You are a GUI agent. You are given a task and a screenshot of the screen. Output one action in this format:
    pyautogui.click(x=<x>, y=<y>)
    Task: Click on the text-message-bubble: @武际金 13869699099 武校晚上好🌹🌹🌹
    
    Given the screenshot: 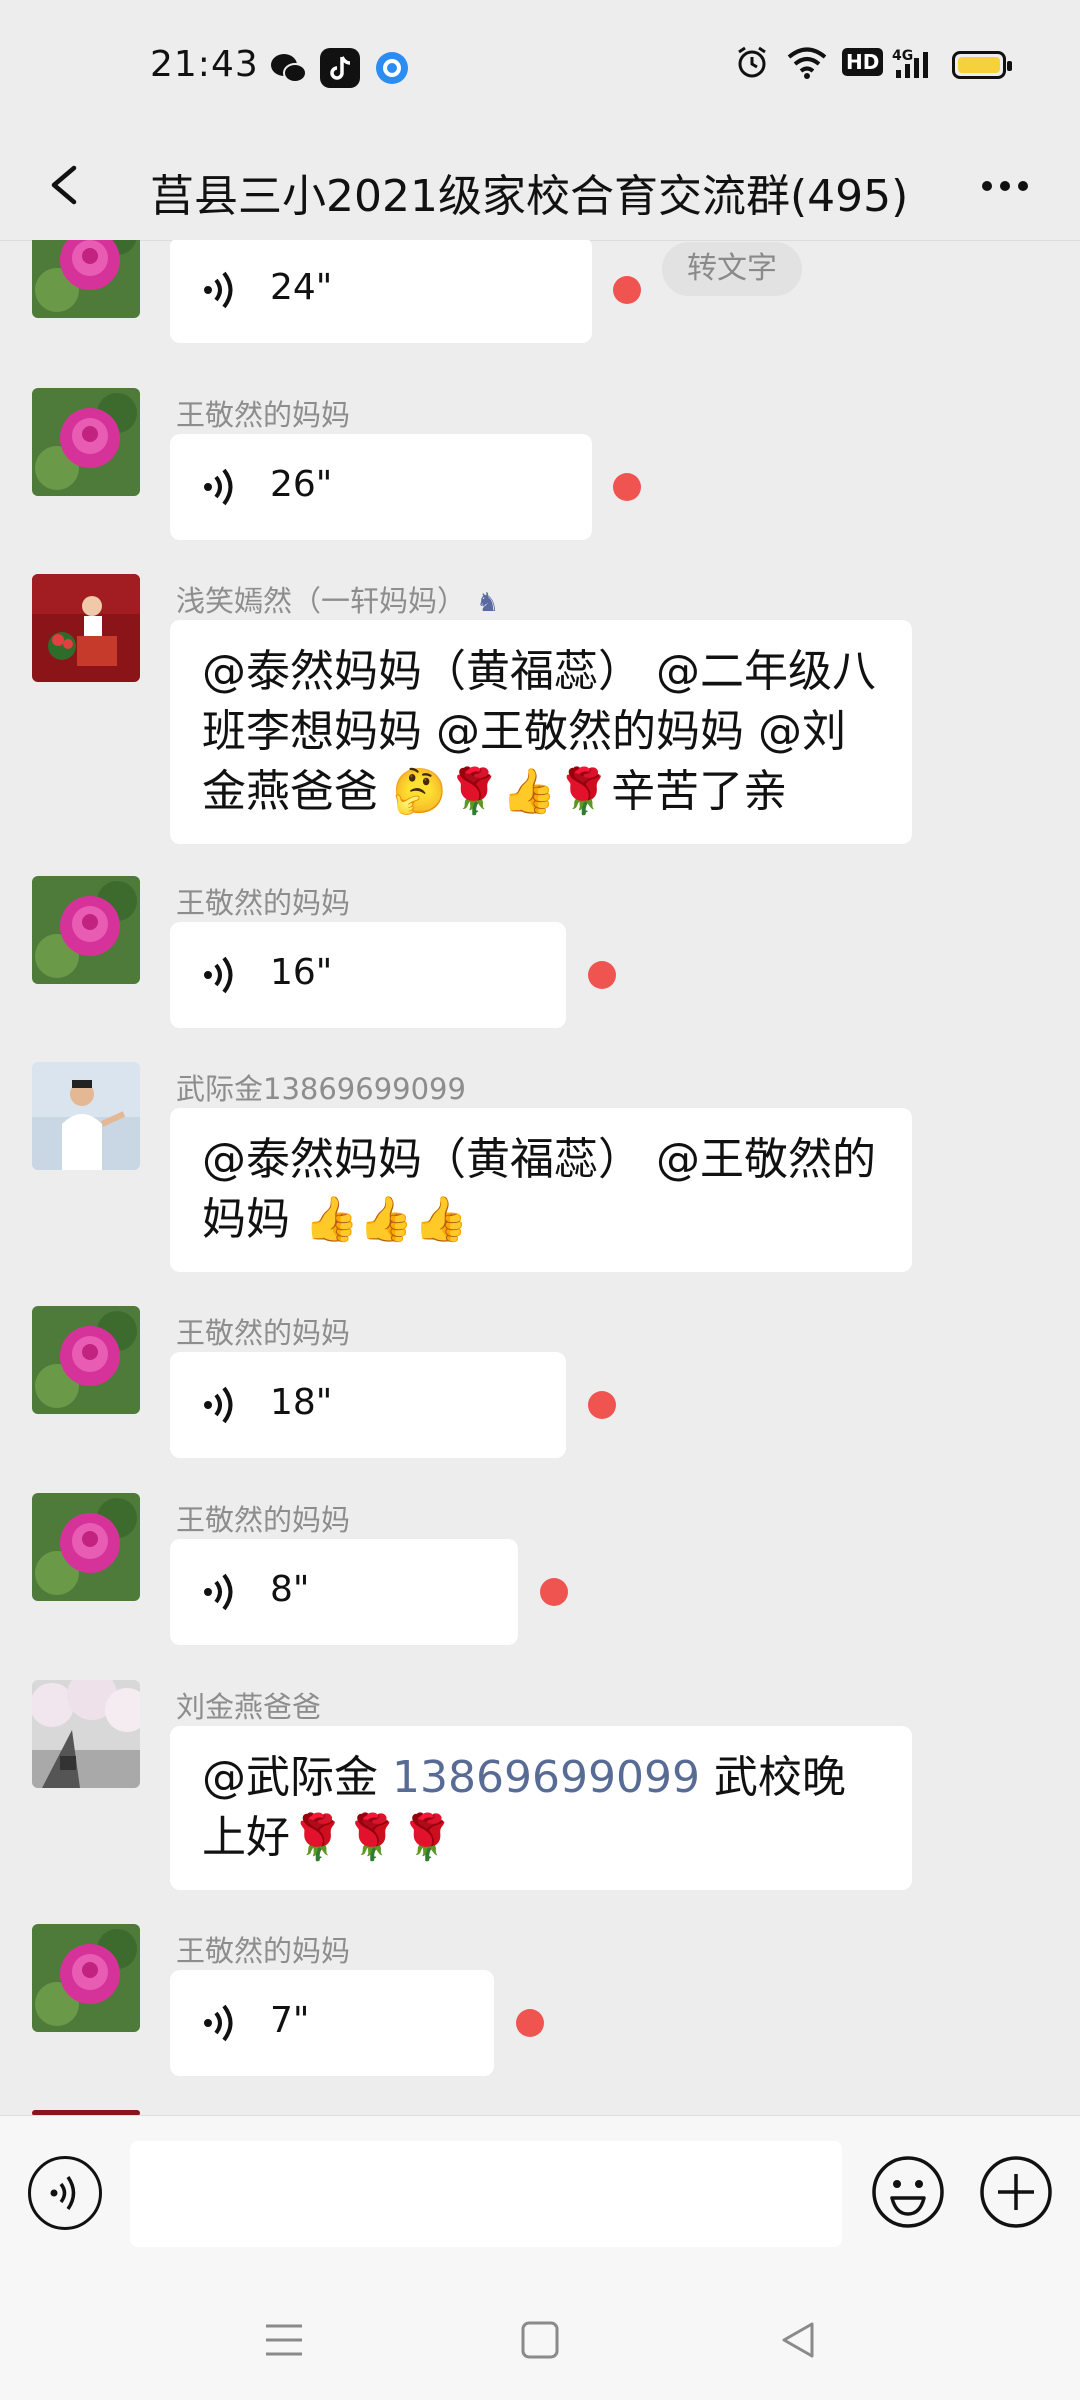 What is the action you would take?
    pyautogui.click(x=541, y=1808)
    